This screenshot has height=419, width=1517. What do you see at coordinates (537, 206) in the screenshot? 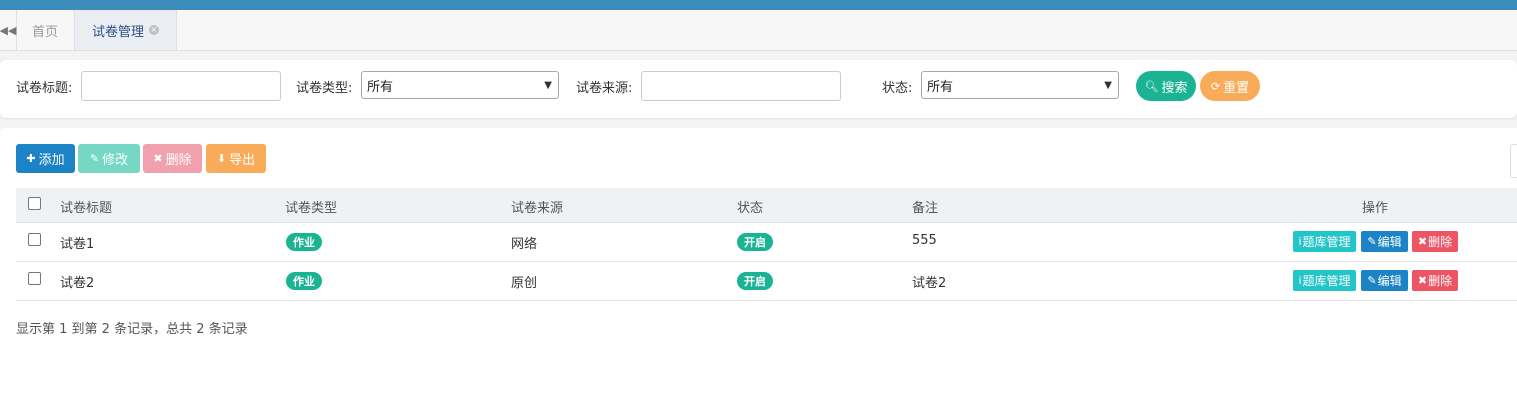
I see `header-paper-source: 试卷来源` at bounding box center [537, 206].